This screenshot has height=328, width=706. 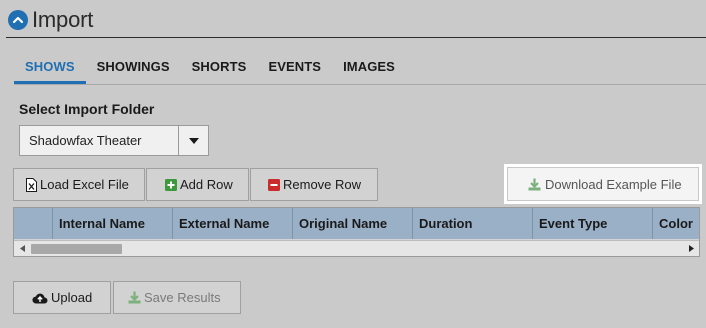 I want to click on scrollbar-thumb, so click(x=76, y=249).